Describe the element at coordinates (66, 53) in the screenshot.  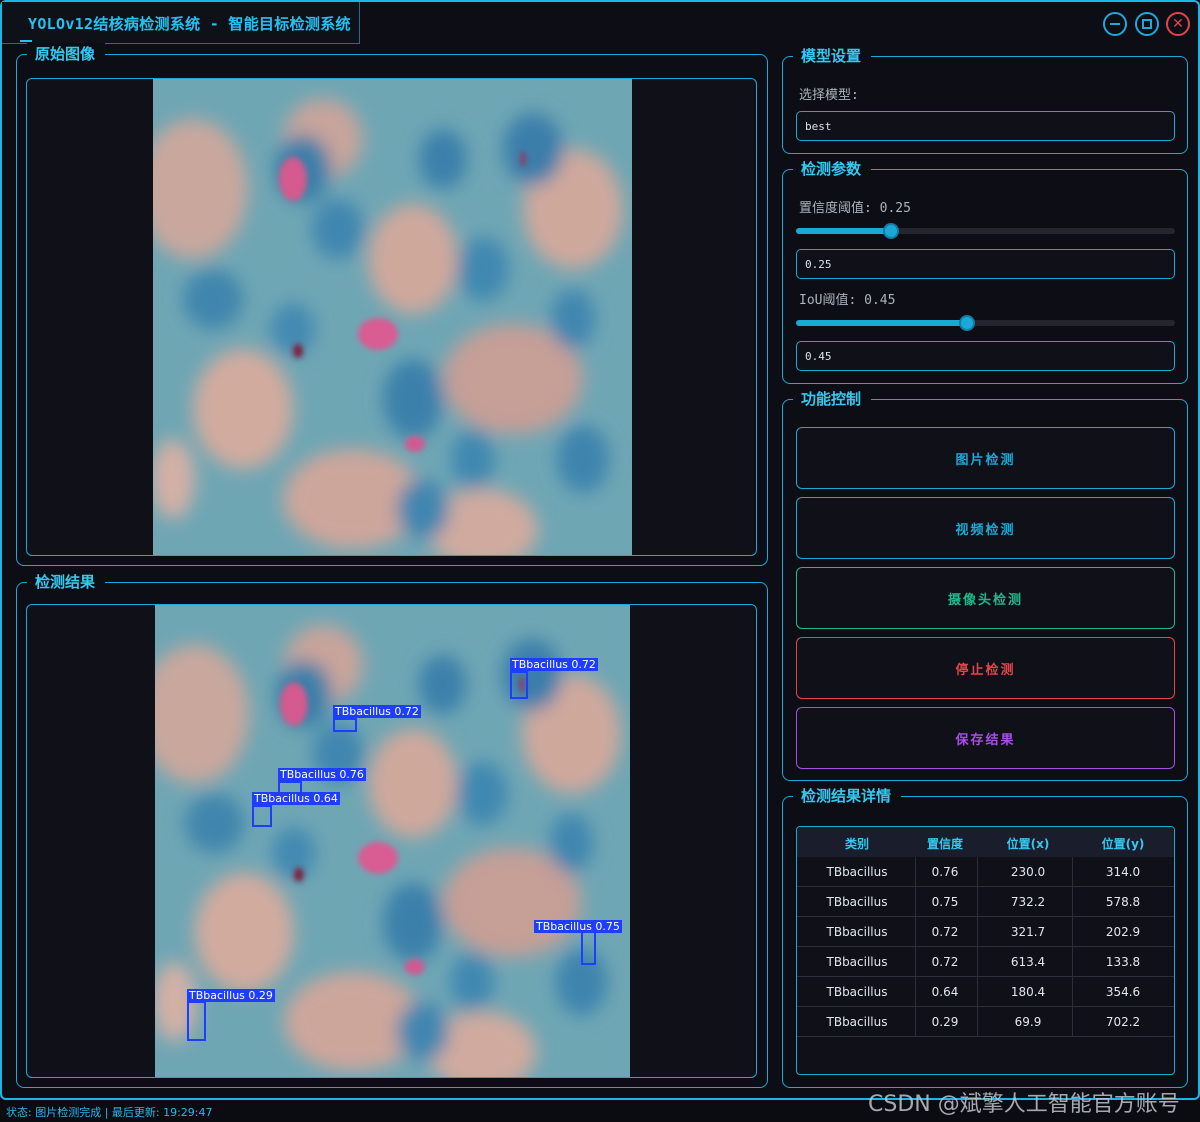
I see `original-image-title: 原始图像` at that location.